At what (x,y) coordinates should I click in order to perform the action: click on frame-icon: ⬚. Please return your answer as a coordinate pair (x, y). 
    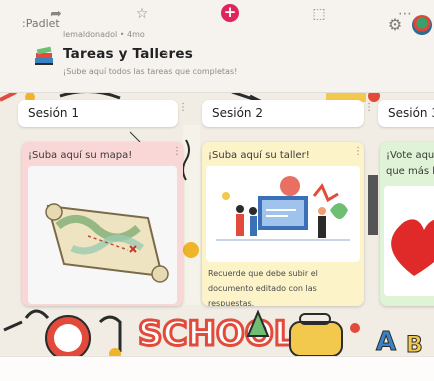
    Looking at the image, I should click on (319, 14).